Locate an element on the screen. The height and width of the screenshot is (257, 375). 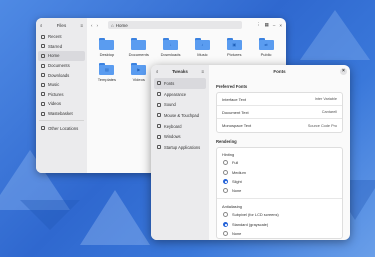
sidebar-item-label: Pictures is located at coordinates (56, 94).